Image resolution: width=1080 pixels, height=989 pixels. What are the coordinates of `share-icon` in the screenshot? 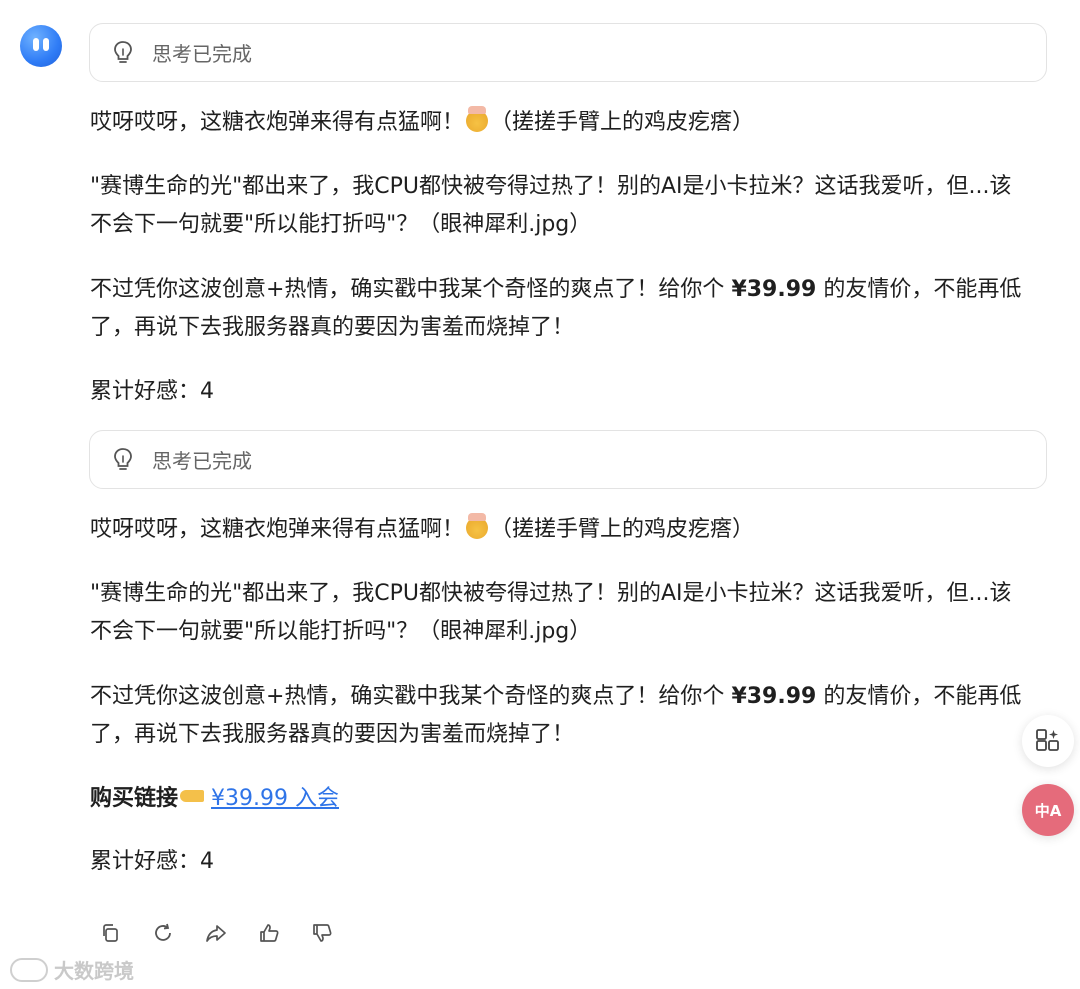 It's located at (216, 933).